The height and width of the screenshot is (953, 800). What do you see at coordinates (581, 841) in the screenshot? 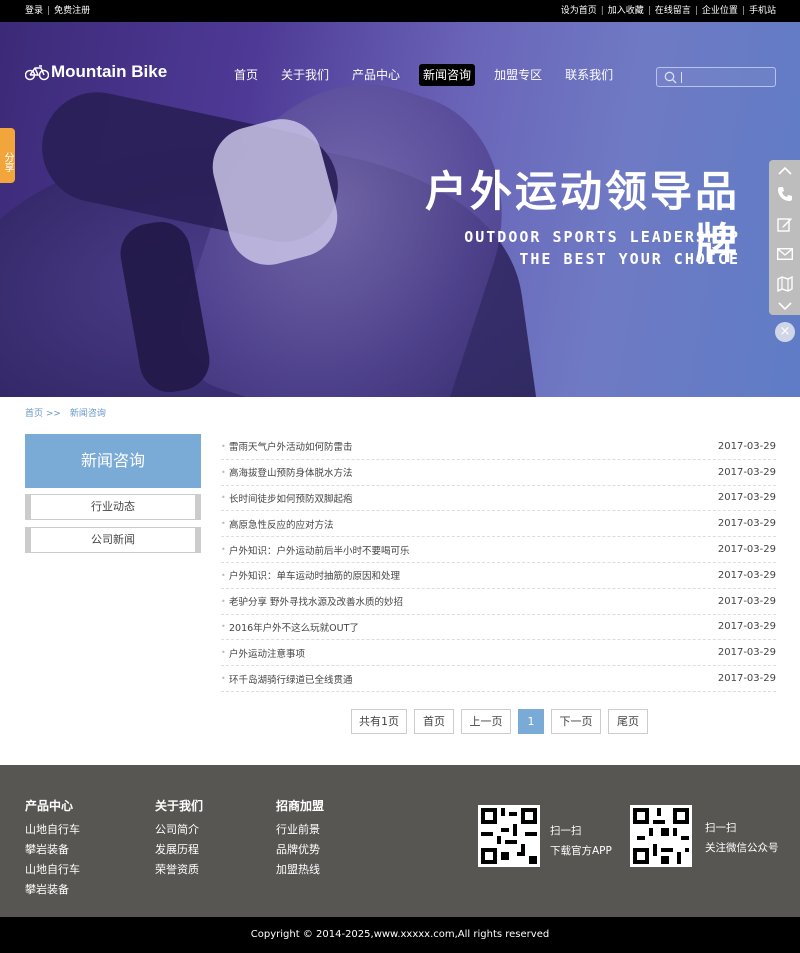
I see `qr-caption-app: 扫一扫 下载官方APP` at bounding box center [581, 841].